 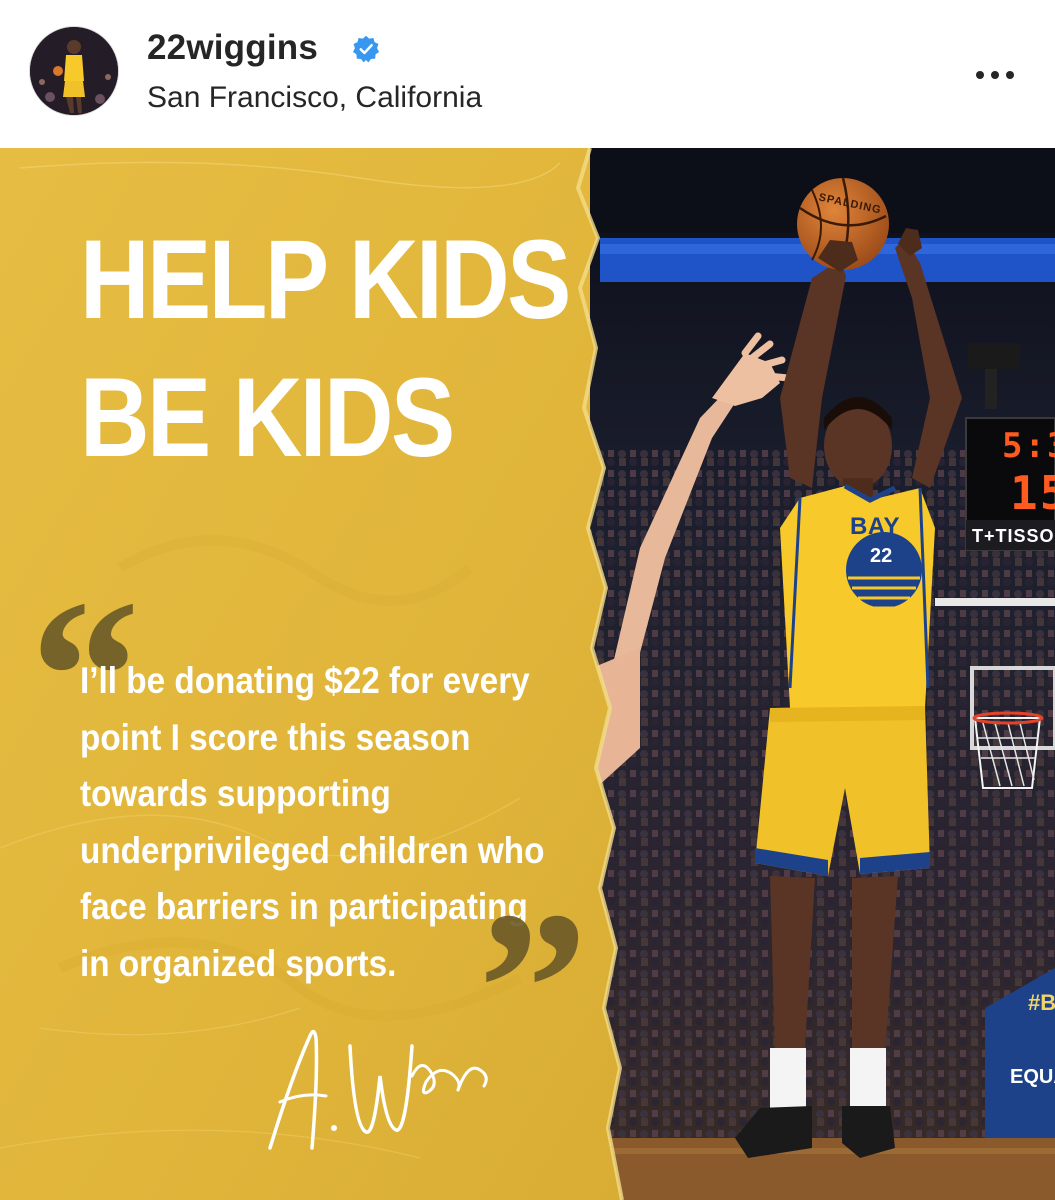 I want to click on quote-line: I’ll be donating $22 for every, so click(x=305, y=680).